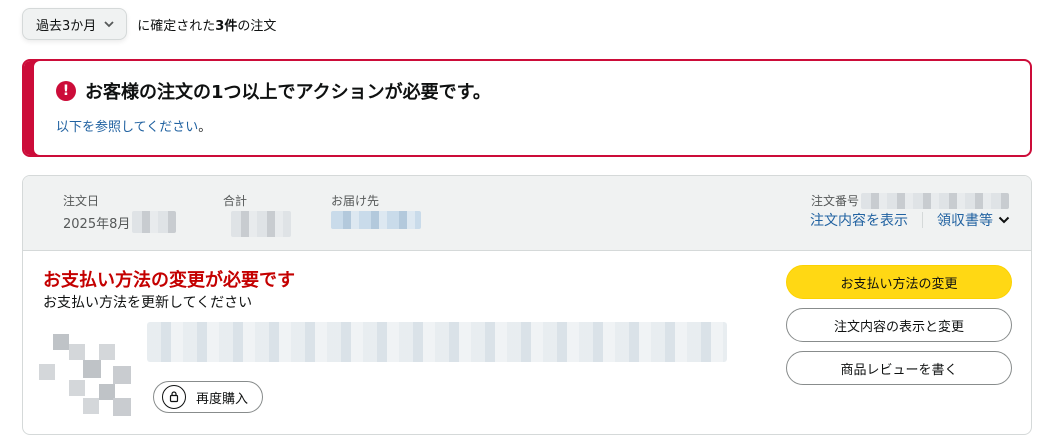  I want to click on redacted-date, so click(154, 222).